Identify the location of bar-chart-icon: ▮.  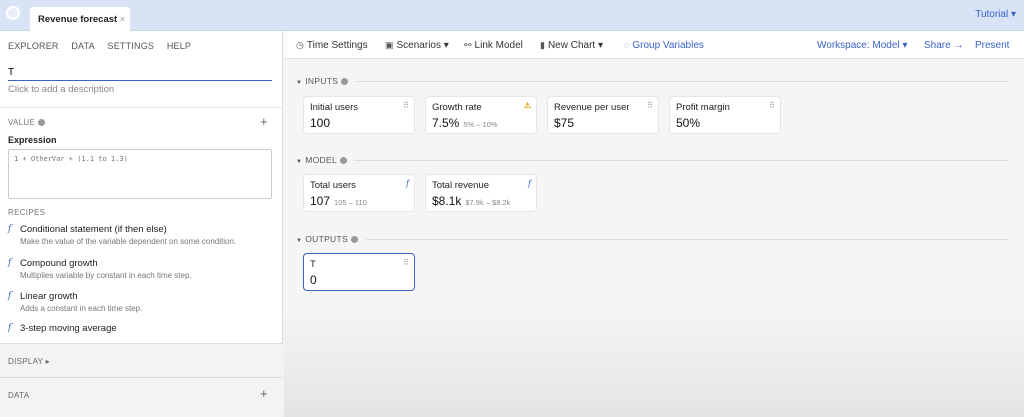
(542, 45).